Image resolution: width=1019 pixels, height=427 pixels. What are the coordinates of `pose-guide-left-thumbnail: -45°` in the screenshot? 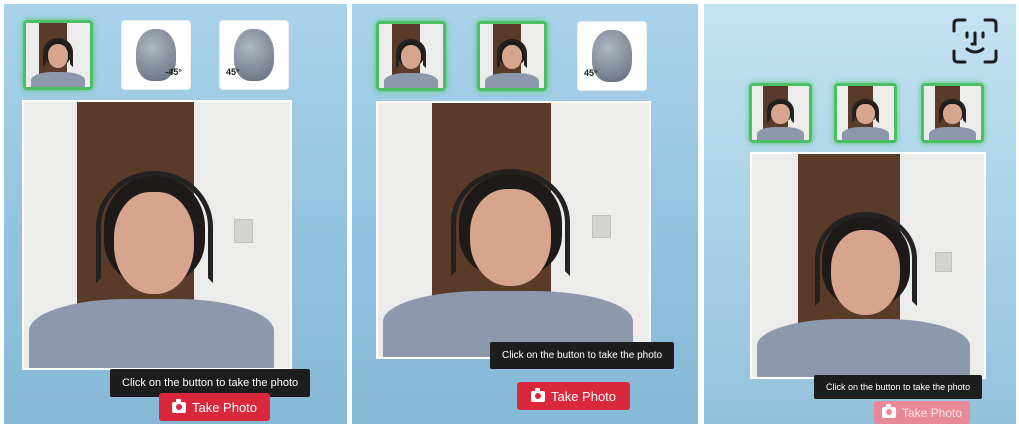 It's located at (156, 55).